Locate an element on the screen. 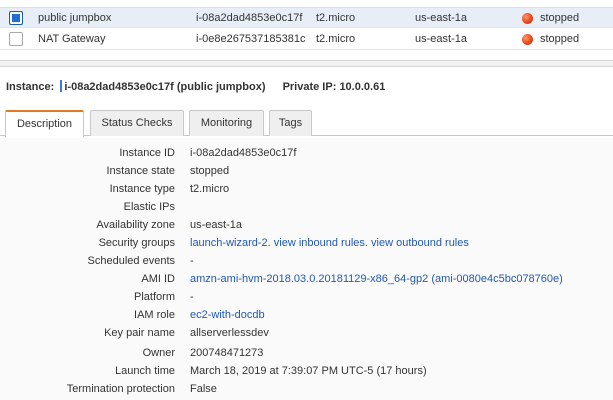 The width and height of the screenshot is (613, 400). field-value: stopped is located at coordinates (210, 171).